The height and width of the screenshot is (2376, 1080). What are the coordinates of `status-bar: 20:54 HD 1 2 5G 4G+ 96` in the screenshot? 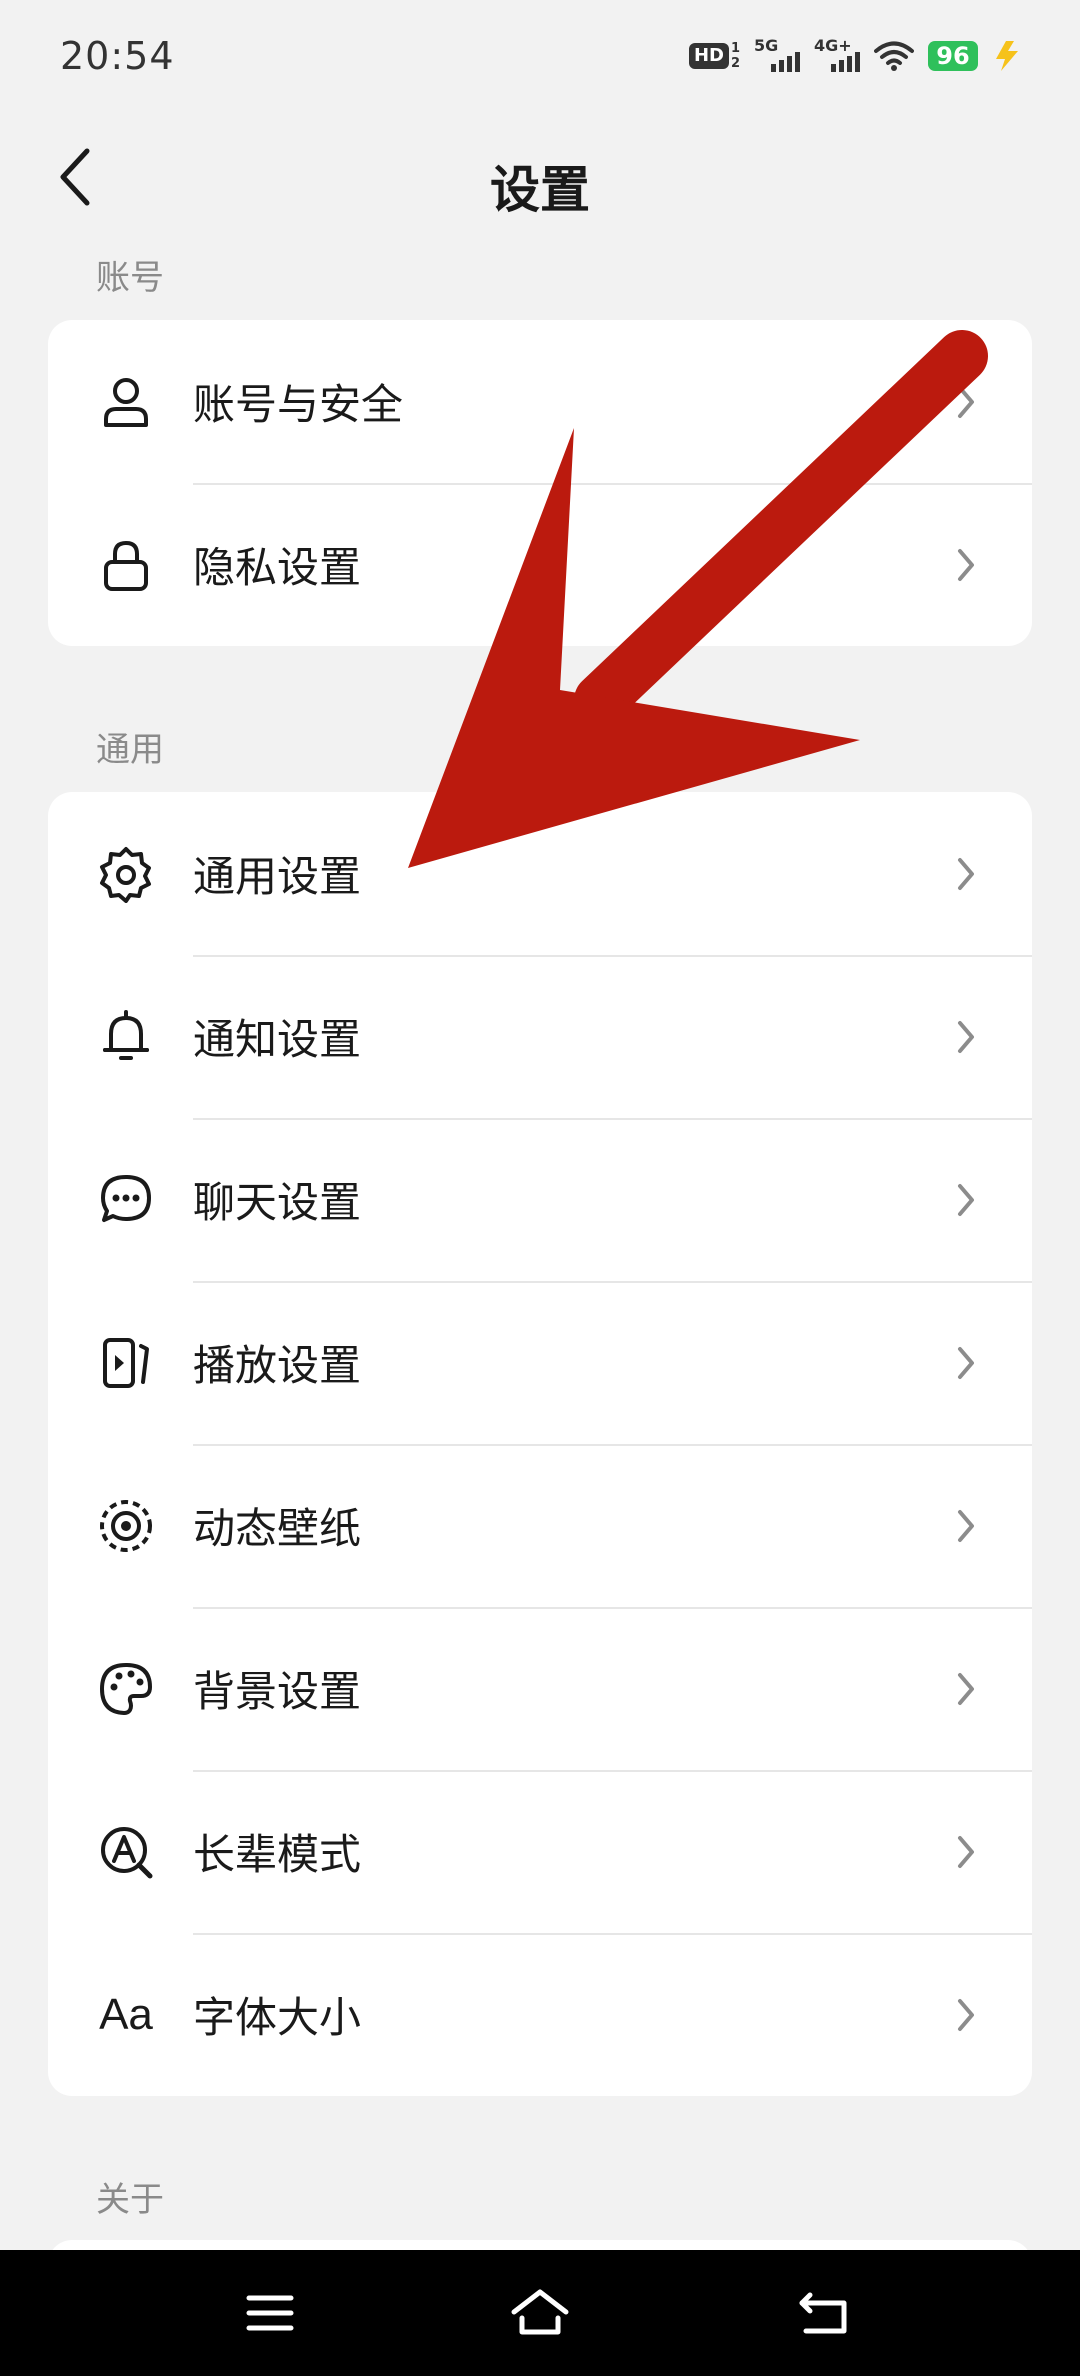 It's located at (540, 60).